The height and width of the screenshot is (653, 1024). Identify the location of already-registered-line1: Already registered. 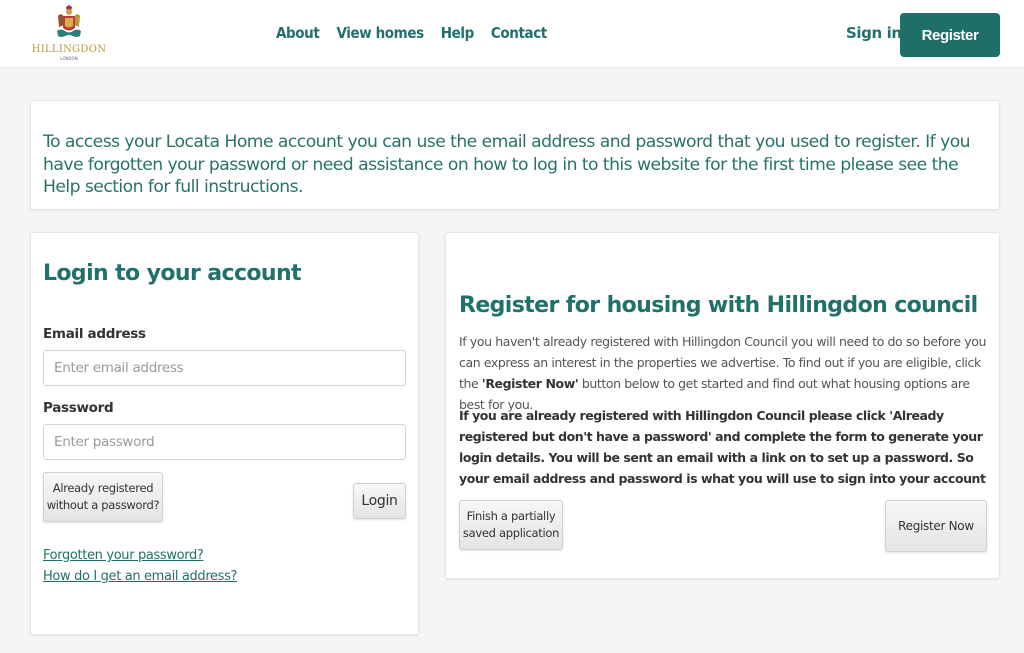
(103, 488).